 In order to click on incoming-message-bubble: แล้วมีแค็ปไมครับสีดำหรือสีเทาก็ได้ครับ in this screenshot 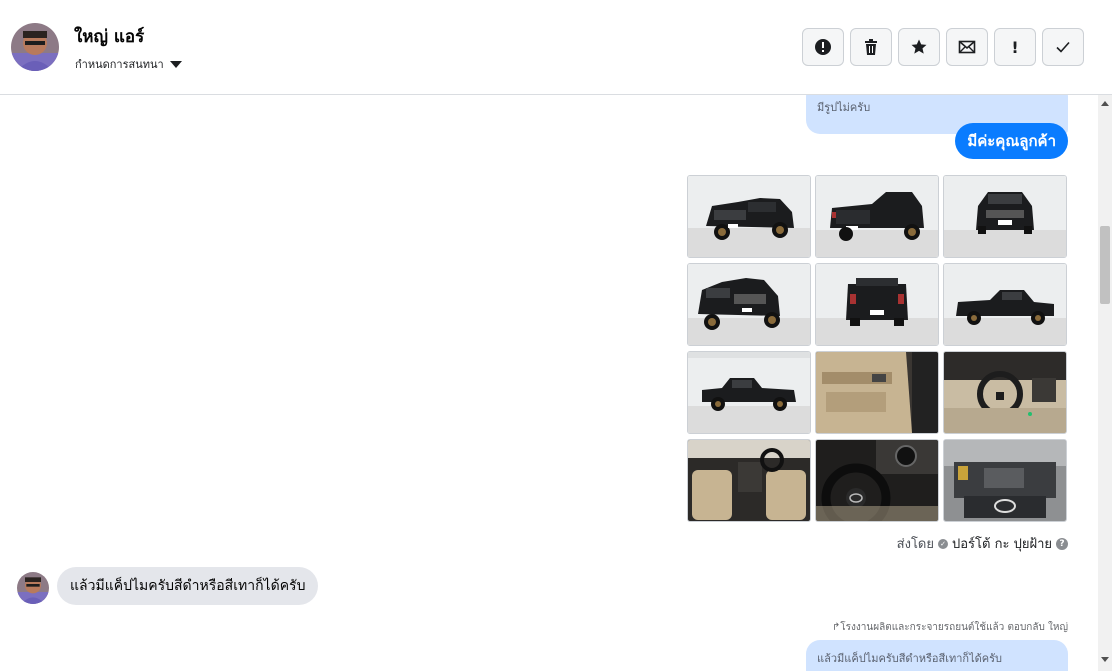, I will do `click(188, 586)`.